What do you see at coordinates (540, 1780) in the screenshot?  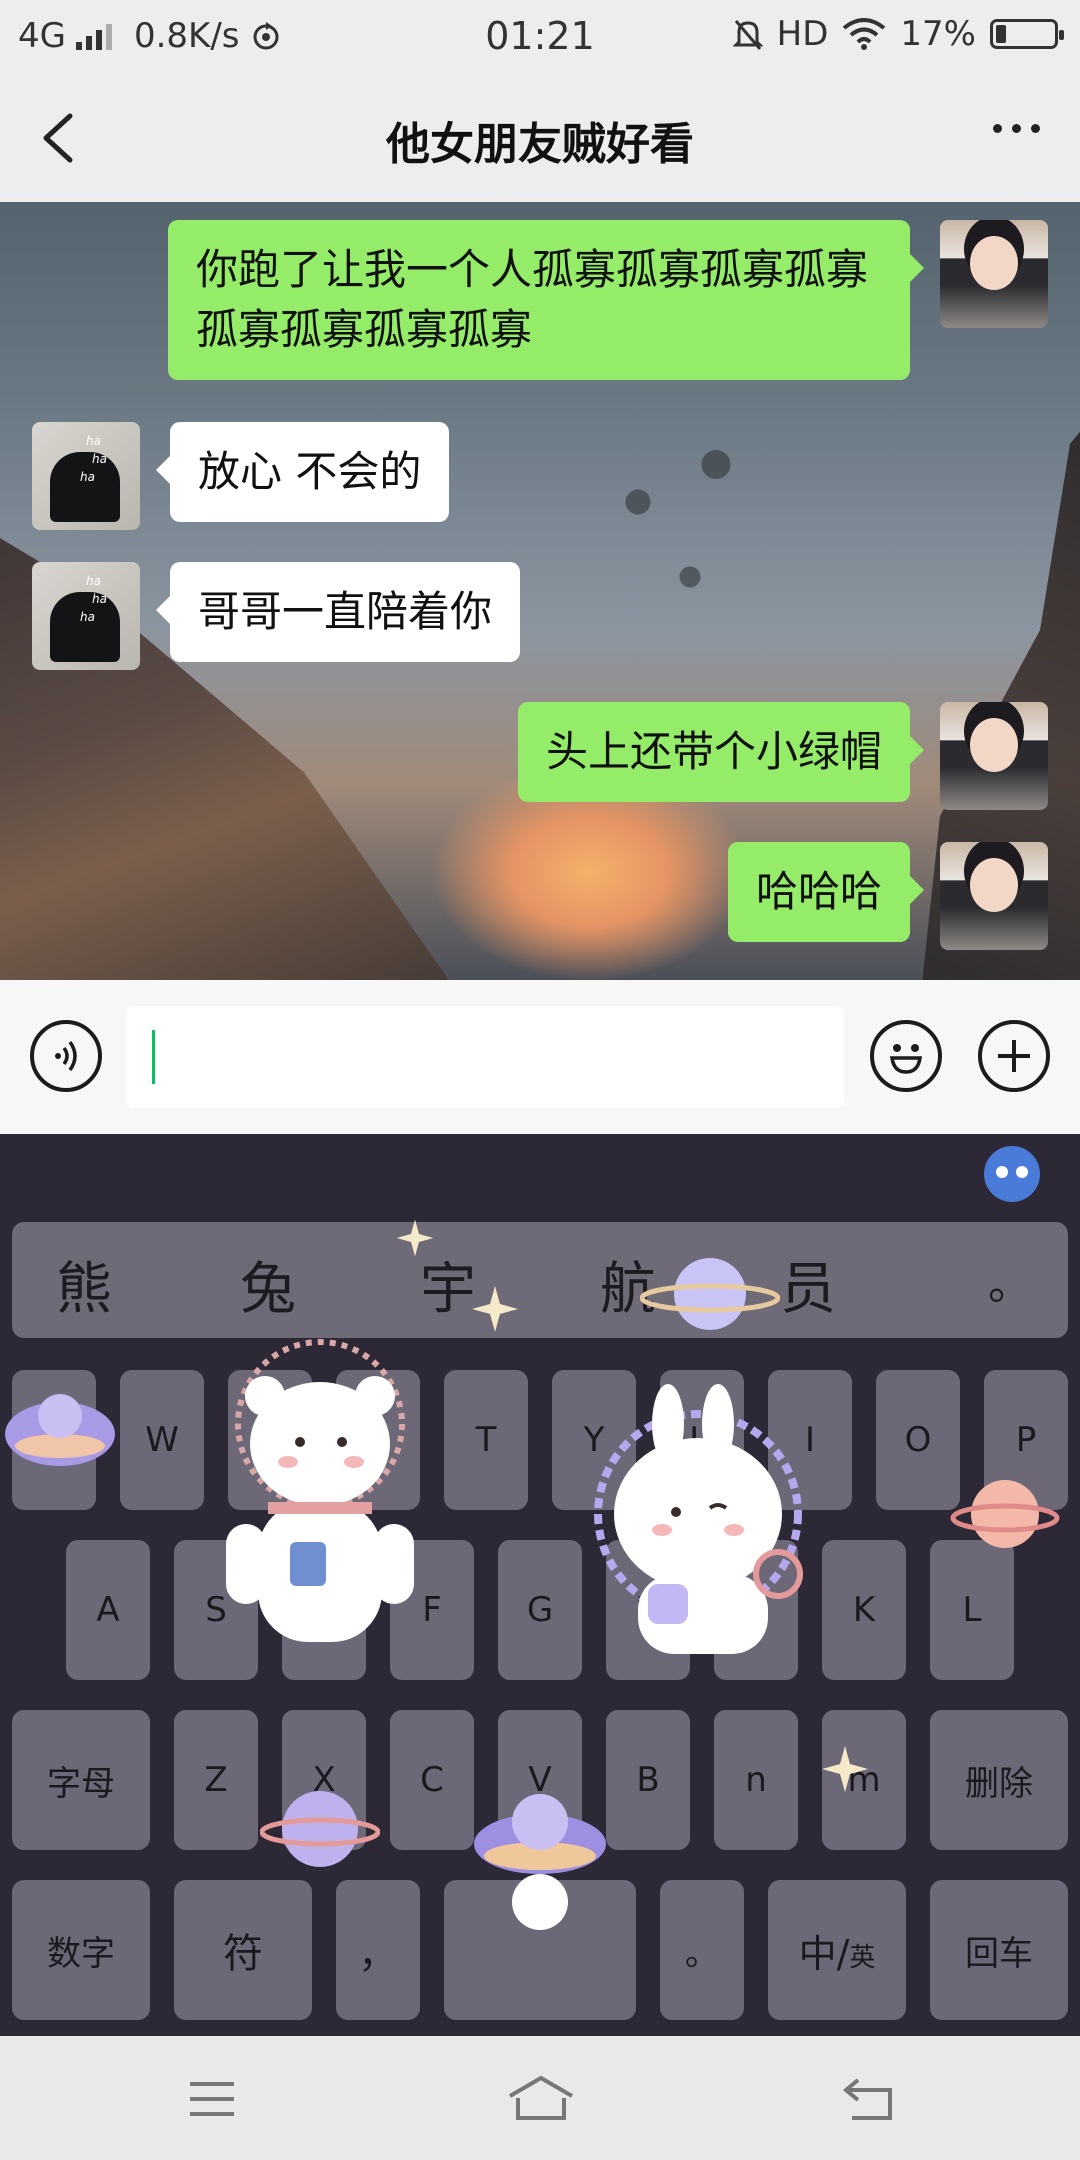 I see `key-v: V` at bounding box center [540, 1780].